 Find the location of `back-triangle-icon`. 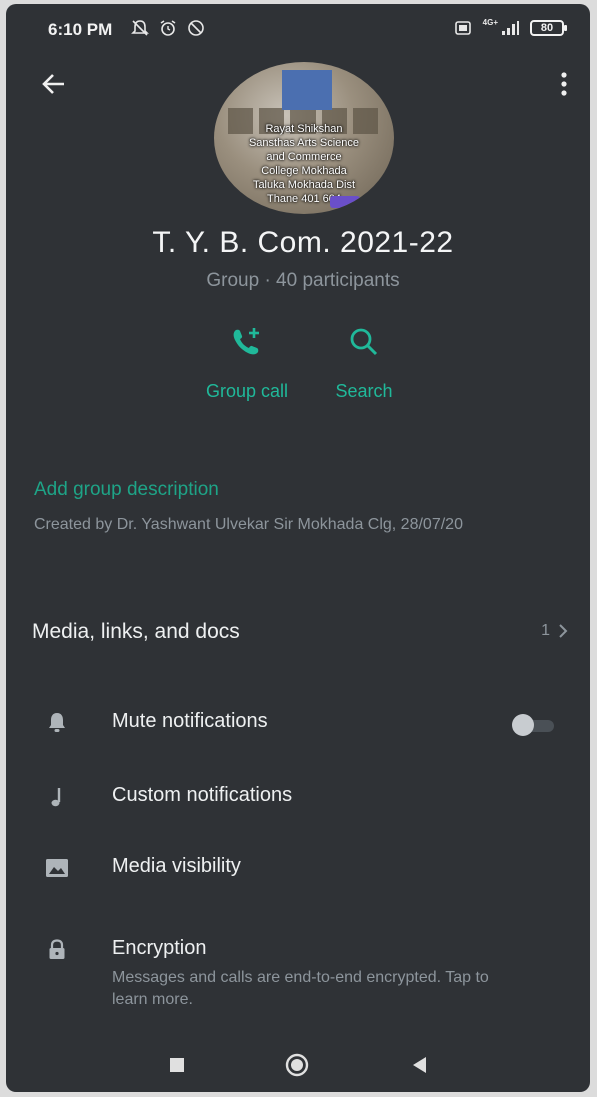

back-triangle-icon is located at coordinates (419, 1065).